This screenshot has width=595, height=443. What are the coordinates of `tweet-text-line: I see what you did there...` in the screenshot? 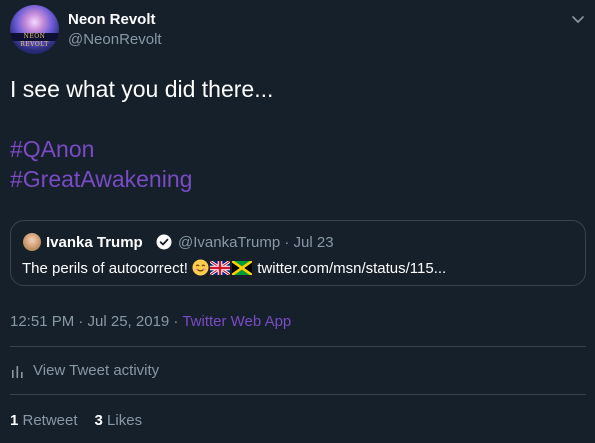 It's located at (142, 89).